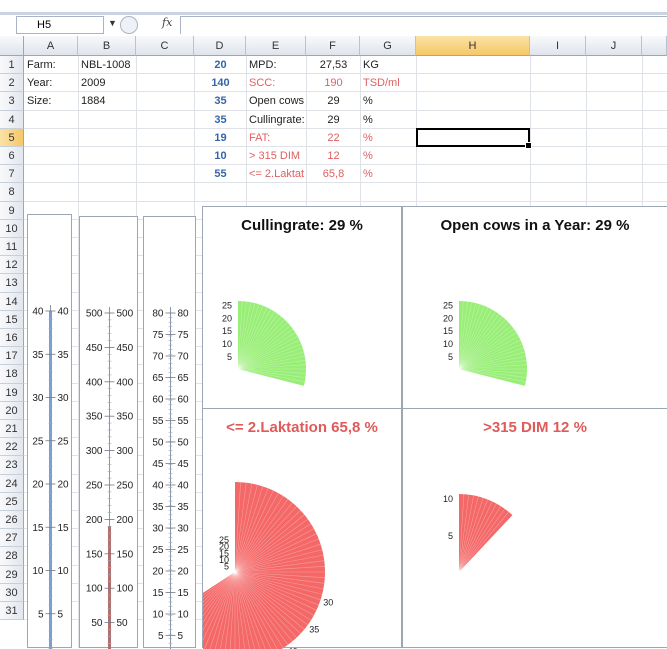  Describe the element at coordinates (276, 174) in the screenshot. I see `cell-e7: <= 2.Laktation` at that location.